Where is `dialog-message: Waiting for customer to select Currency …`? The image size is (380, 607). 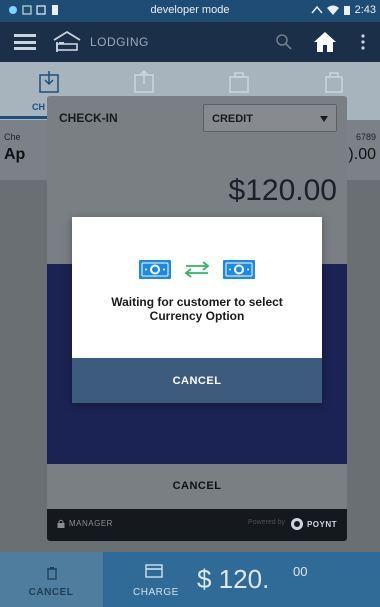
dialog-message: Waiting for customer to select Currency … is located at coordinates (197, 309).